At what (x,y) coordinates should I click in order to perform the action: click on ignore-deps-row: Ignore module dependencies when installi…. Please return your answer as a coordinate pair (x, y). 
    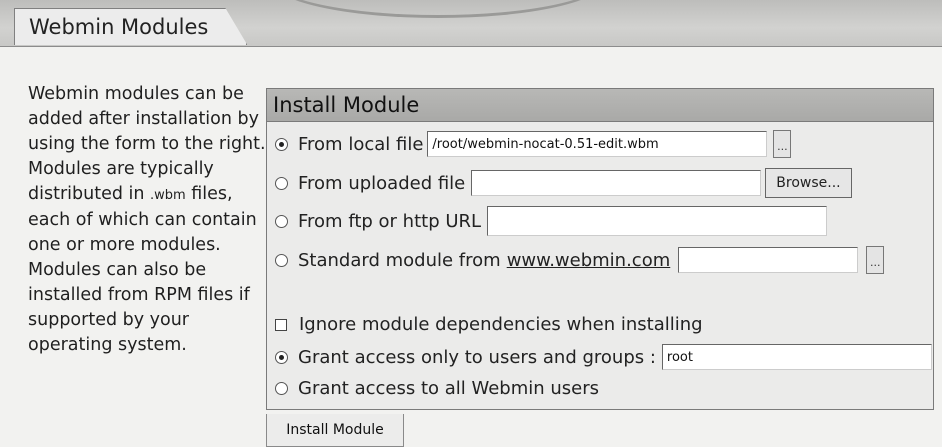
    Looking at the image, I should click on (489, 324).